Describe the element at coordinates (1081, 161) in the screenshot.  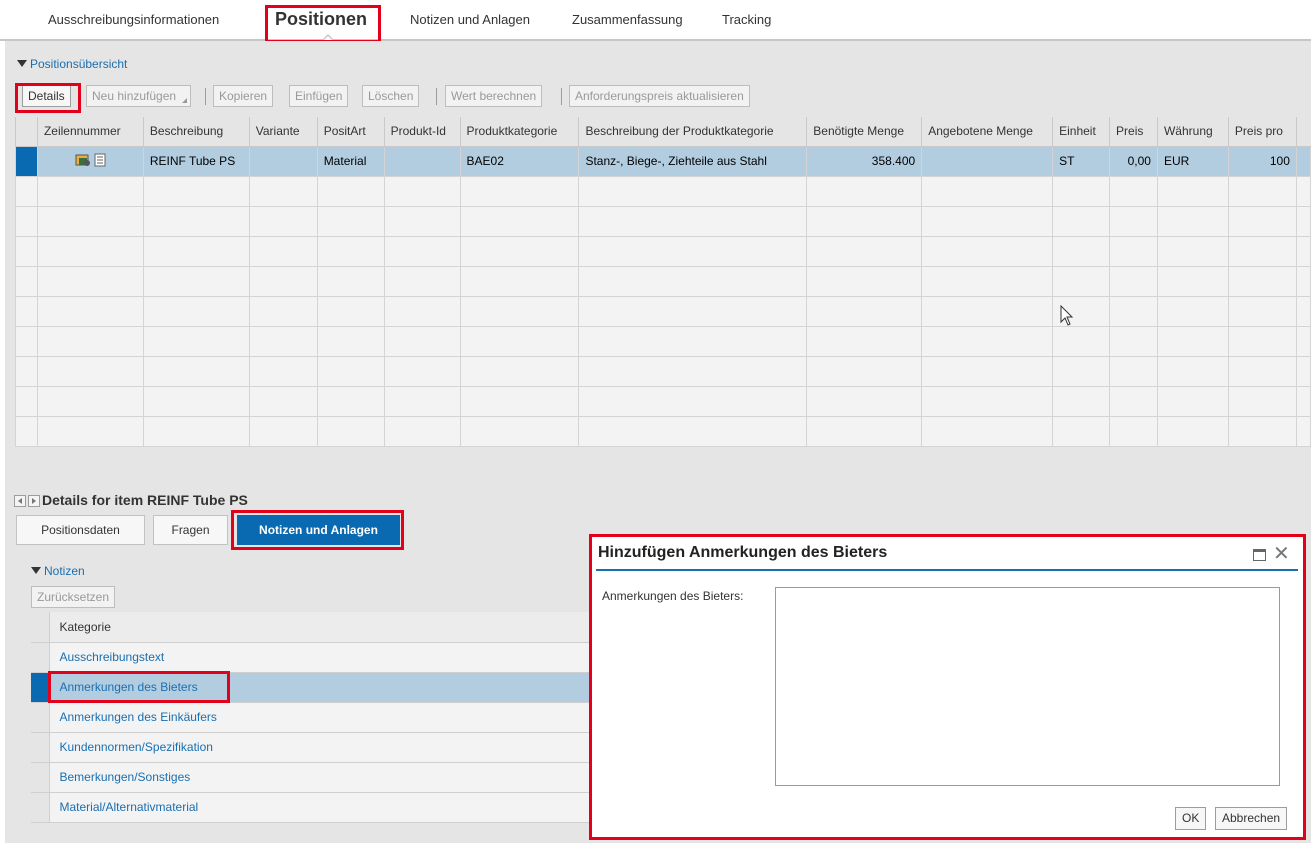
I see `cell-einheit: ST` at that location.